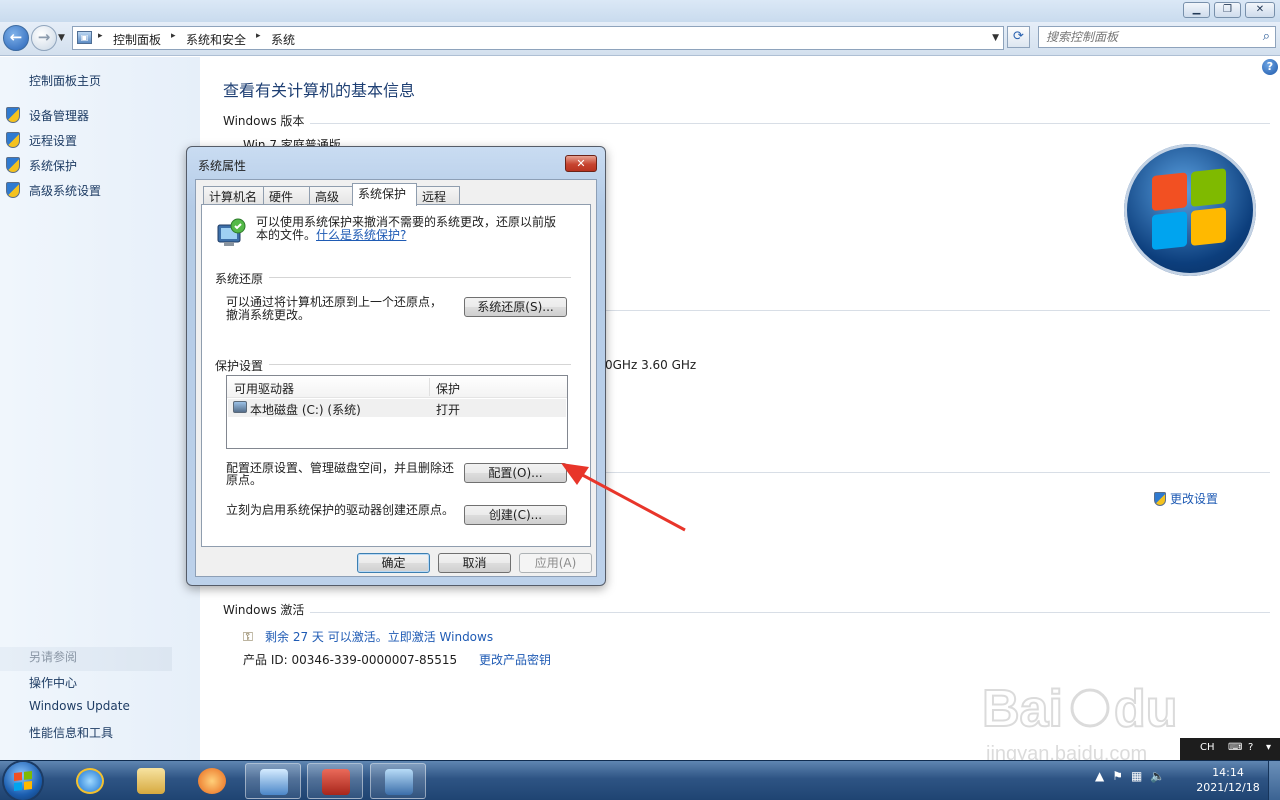  Describe the element at coordinates (1235, 747) in the screenshot. I see `ime-icon: ⌨` at that location.